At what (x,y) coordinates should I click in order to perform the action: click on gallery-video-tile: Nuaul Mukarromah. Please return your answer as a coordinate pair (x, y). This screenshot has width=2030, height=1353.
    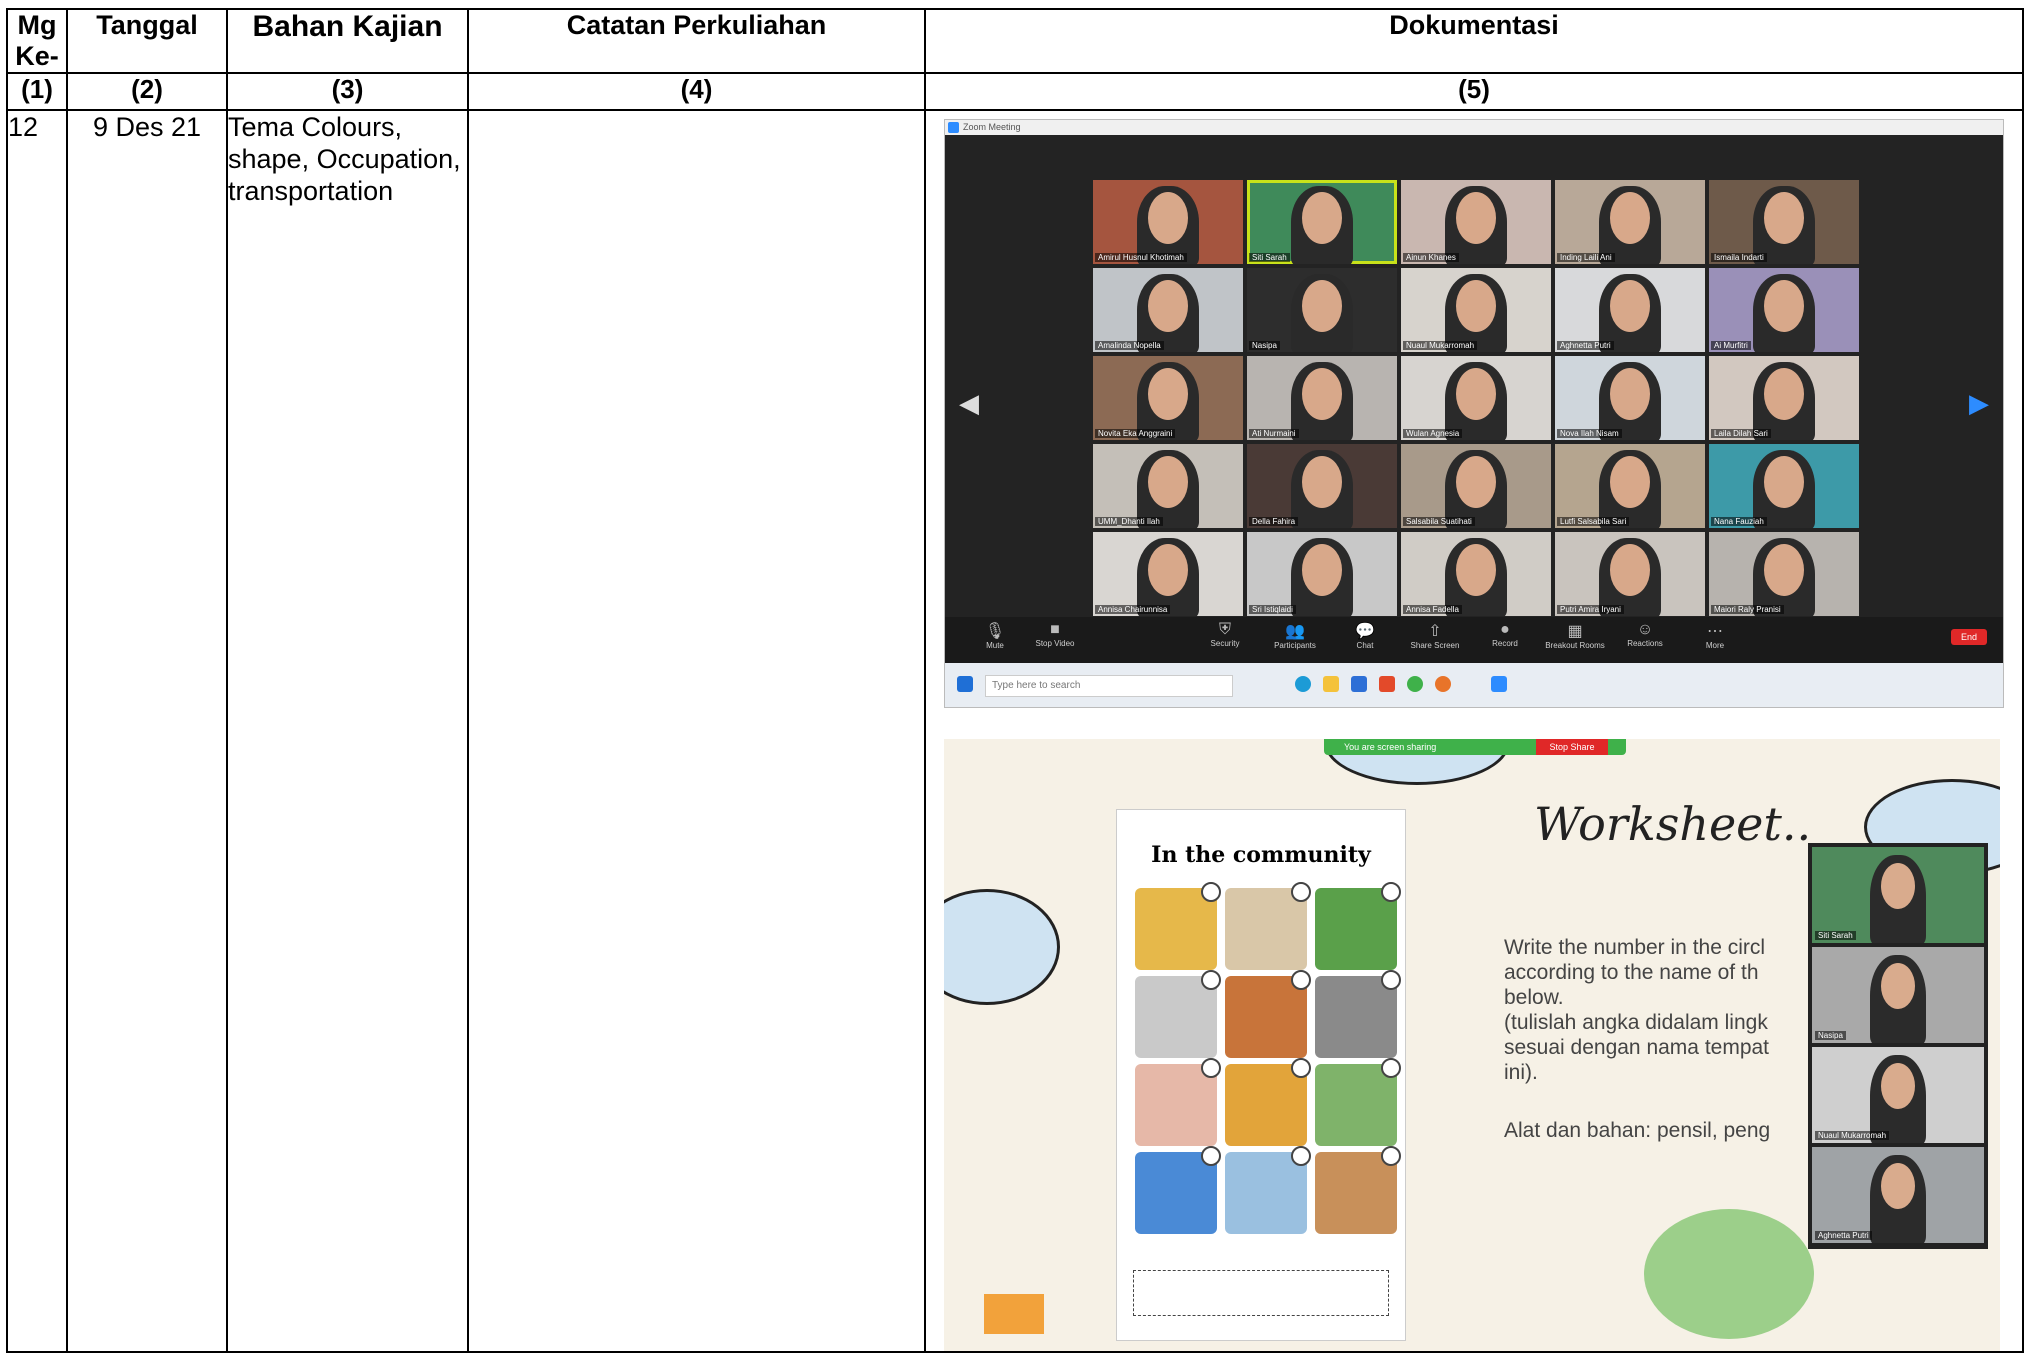
    Looking at the image, I should click on (1898, 1095).